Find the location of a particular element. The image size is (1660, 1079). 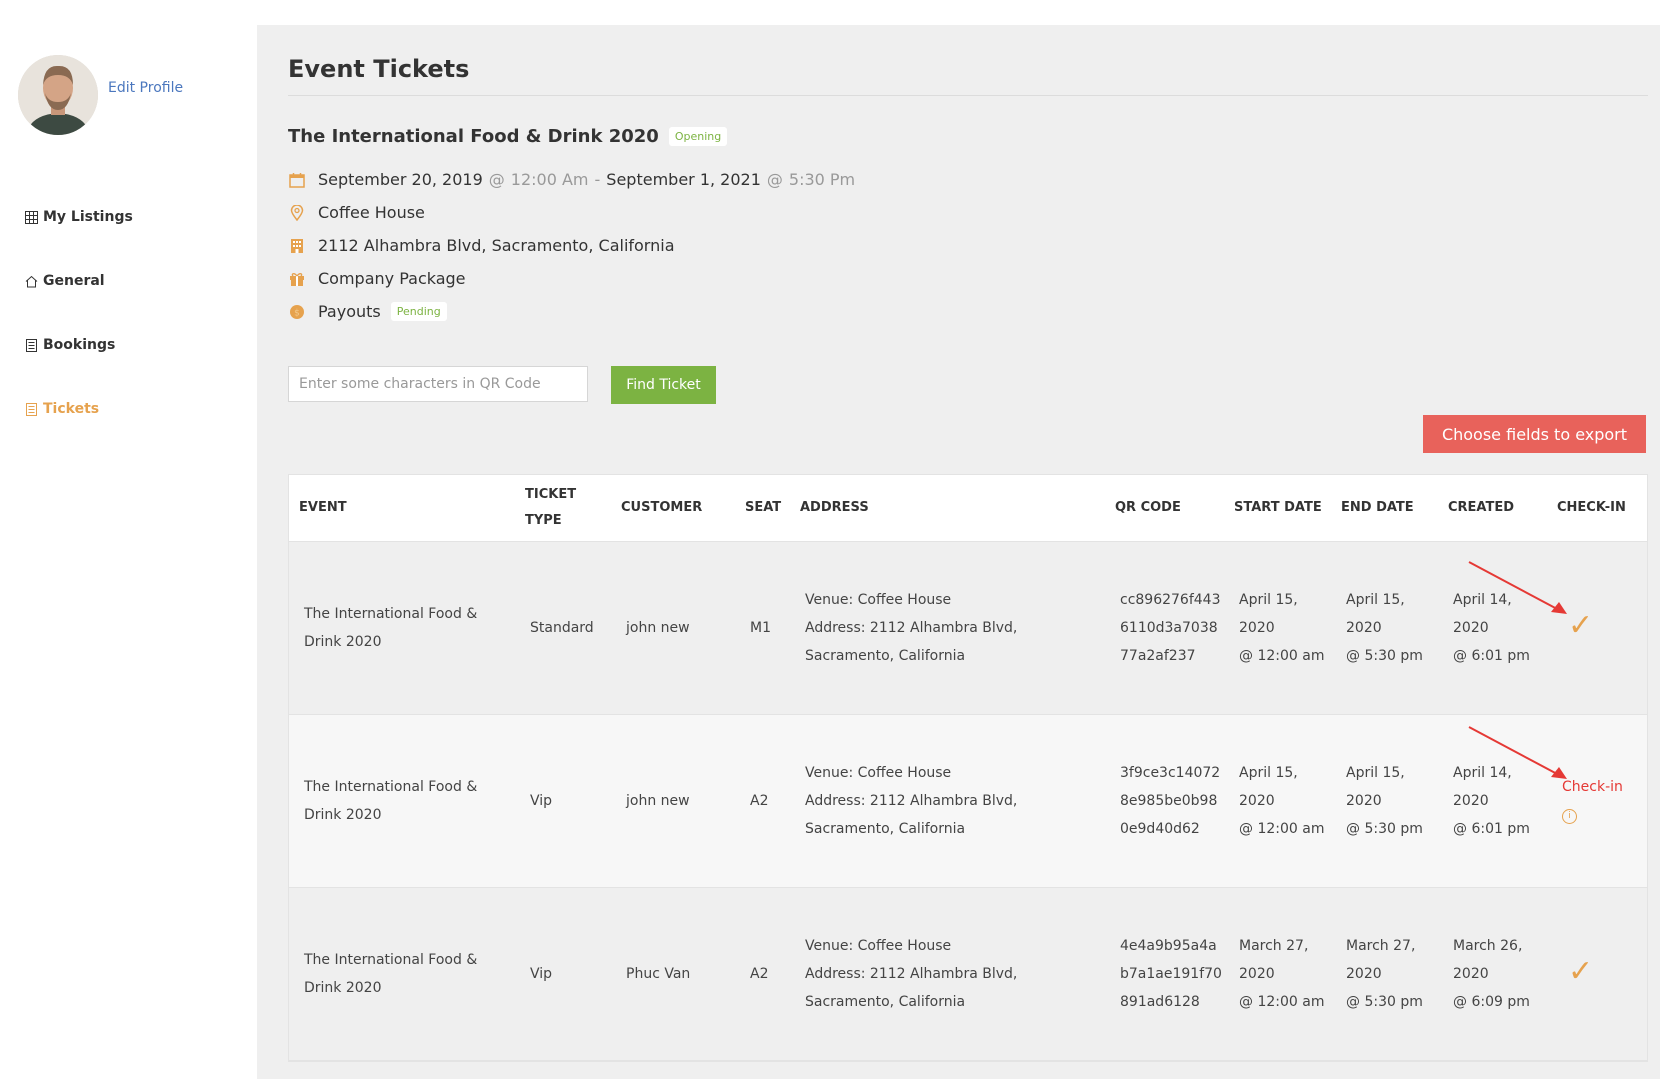

calendar-icon is located at coordinates (297, 180).